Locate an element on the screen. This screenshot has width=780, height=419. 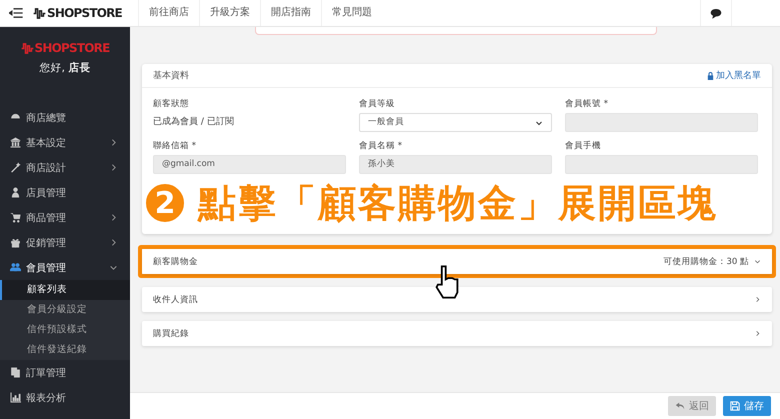
section-row: 顧客購物金 可使用購物金：30 點 is located at coordinates (457, 261).